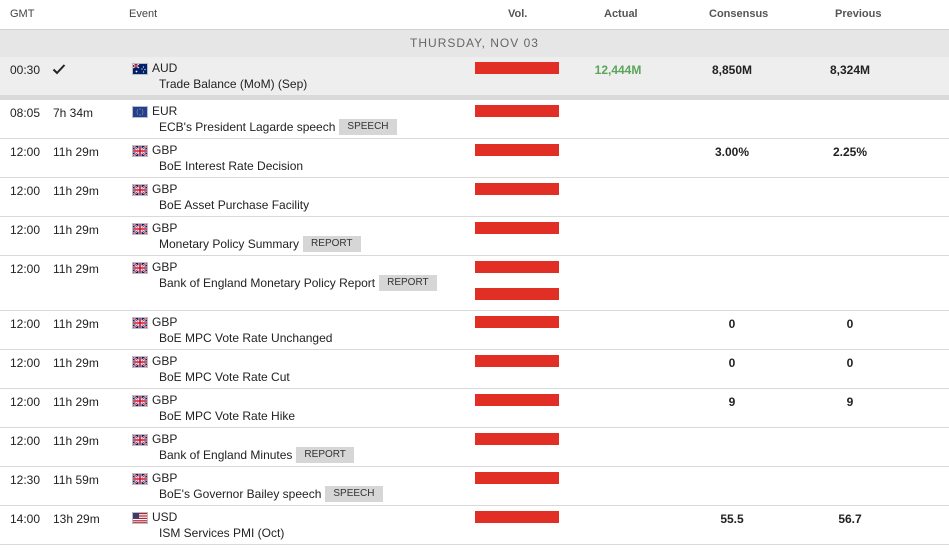 The width and height of the screenshot is (949, 550). I want to click on event-name: ECB's President Lagarde speech, so click(247, 127).